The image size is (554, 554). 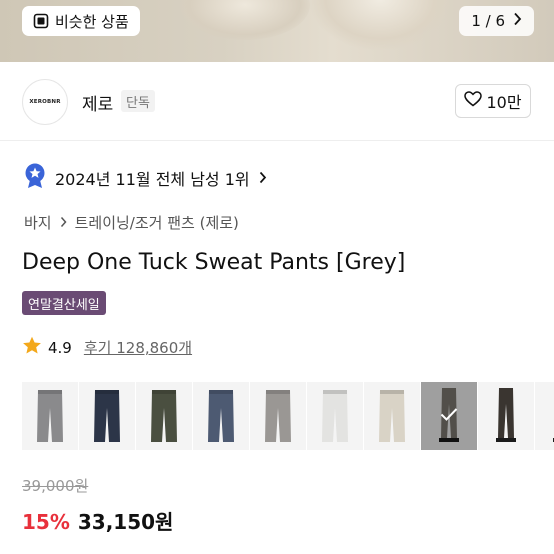 I want to click on sale-badge: 연말결산세일, so click(x=64, y=303).